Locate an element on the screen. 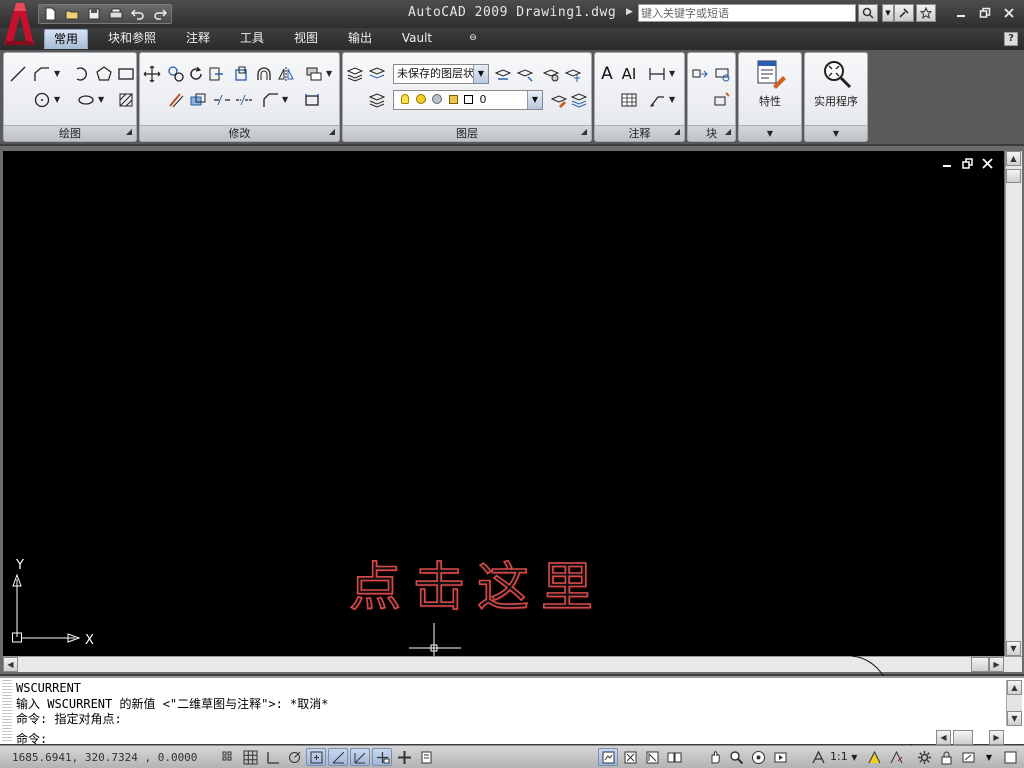 Image resolution: width=1024 pixels, height=768 pixels. chamfer-tool is located at coordinates (270, 100).